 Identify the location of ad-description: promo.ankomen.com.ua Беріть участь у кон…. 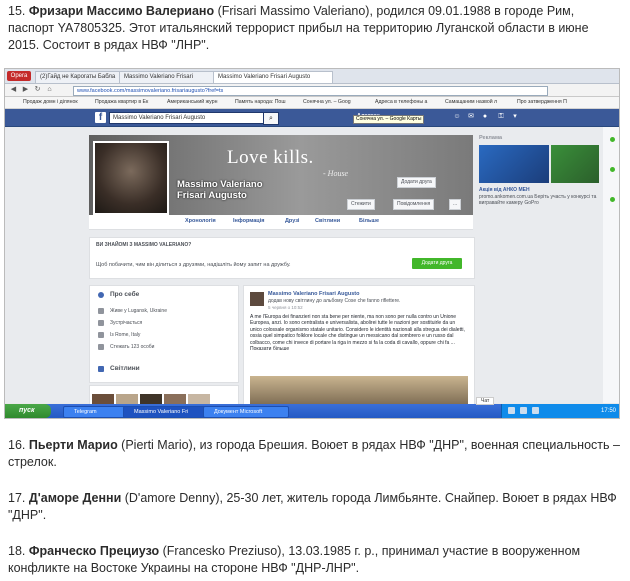
(538, 200).